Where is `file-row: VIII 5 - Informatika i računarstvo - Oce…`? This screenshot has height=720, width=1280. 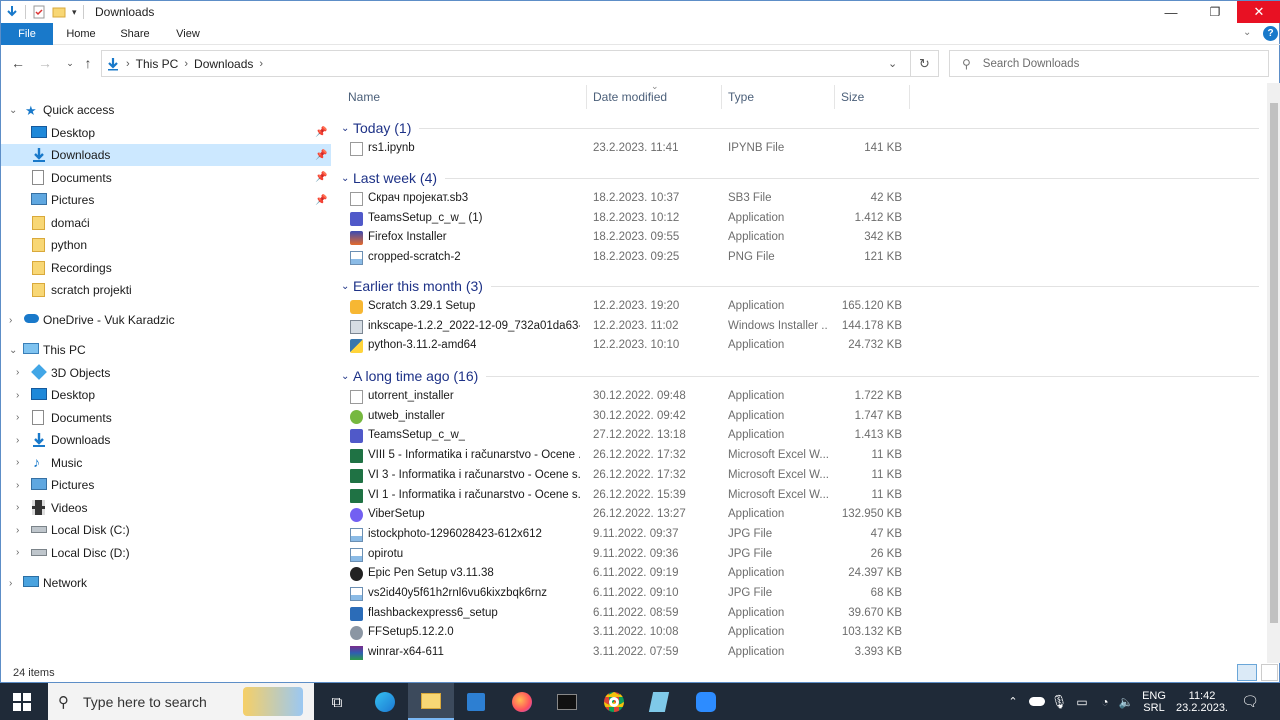 file-row: VIII 5 - Informatika i računarstvo - Oce… is located at coordinates (799, 456).